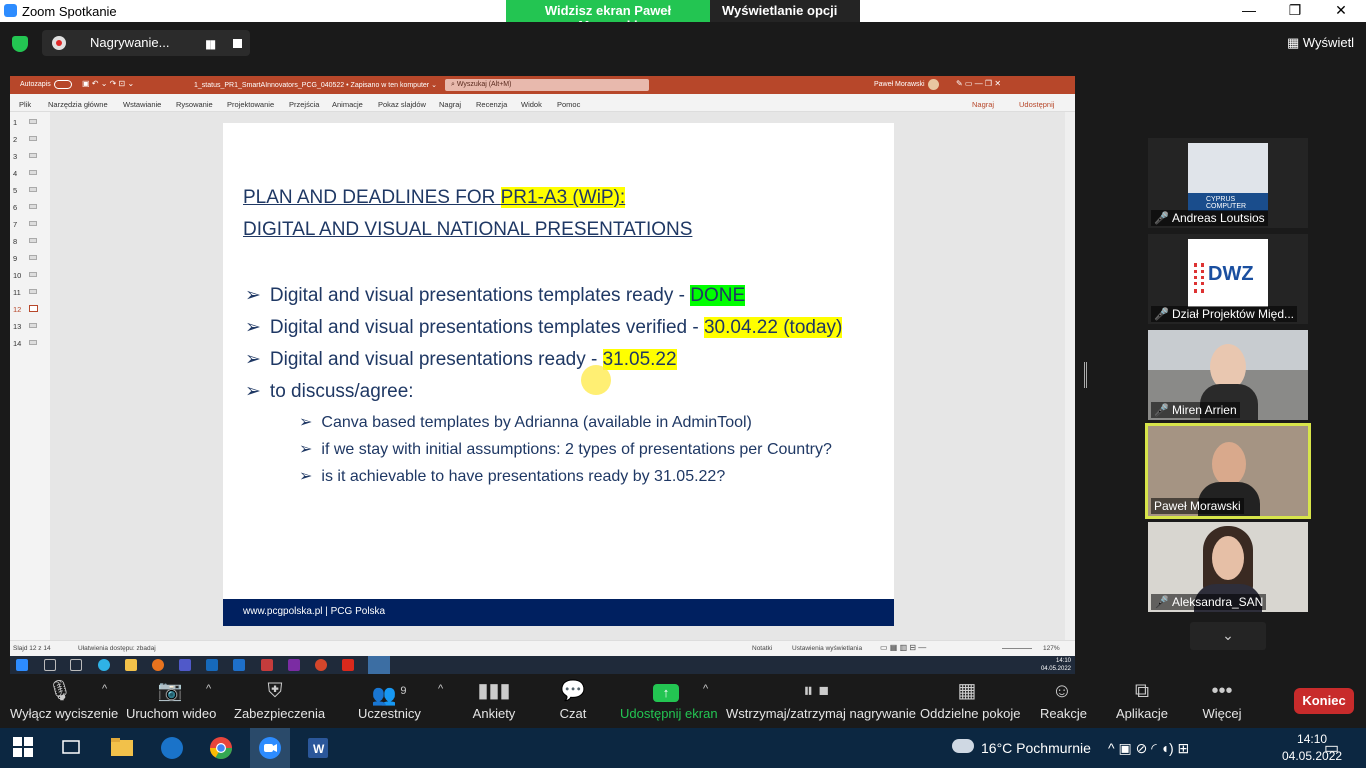 The height and width of the screenshot is (768, 1366). Describe the element at coordinates (1228, 183) in the screenshot. I see `participant-tile: CYPRUS COMPUTER 🎤 Andreas Loutsios` at that location.